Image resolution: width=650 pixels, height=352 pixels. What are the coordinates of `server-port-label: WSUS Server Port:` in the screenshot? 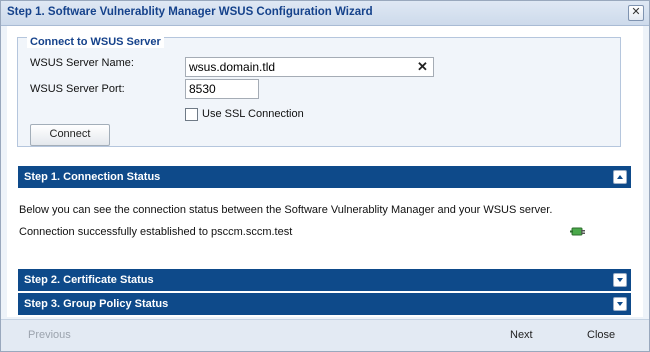 It's located at (77, 89).